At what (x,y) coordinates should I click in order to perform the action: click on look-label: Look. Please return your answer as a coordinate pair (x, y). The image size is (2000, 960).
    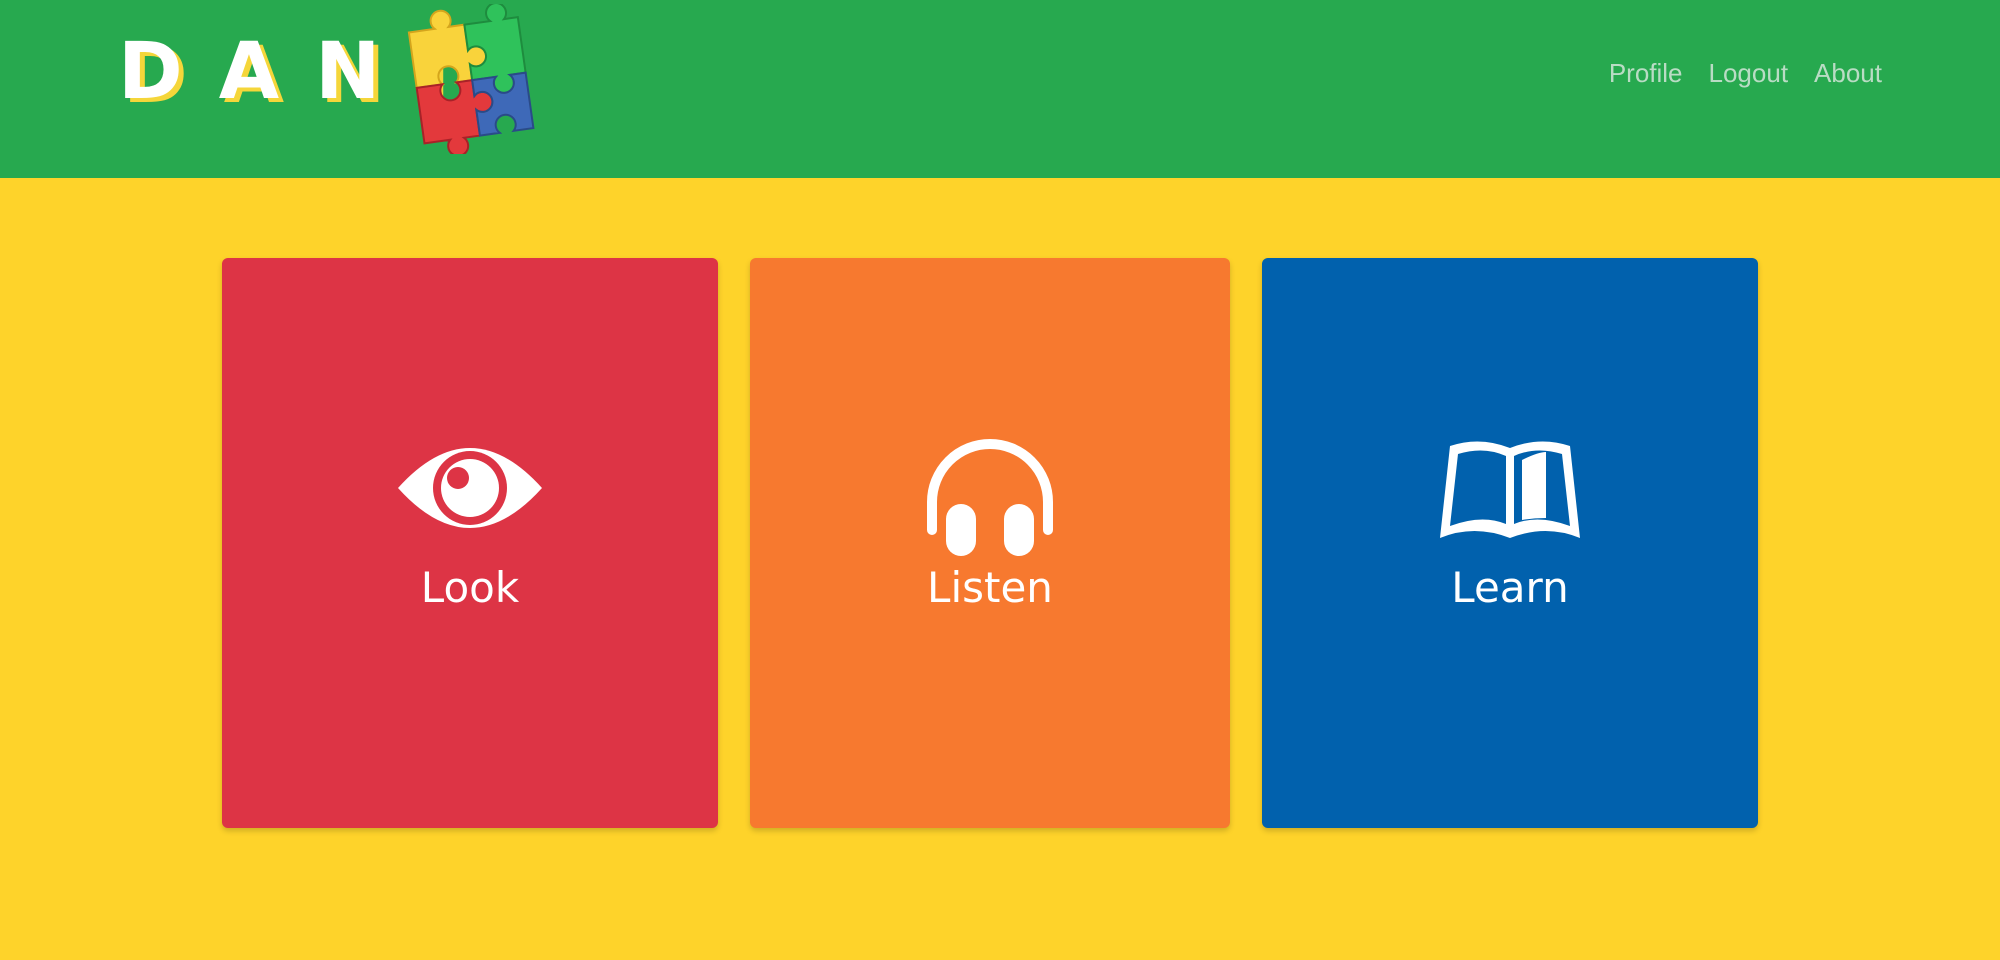
    Looking at the image, I should click on (470, 587).